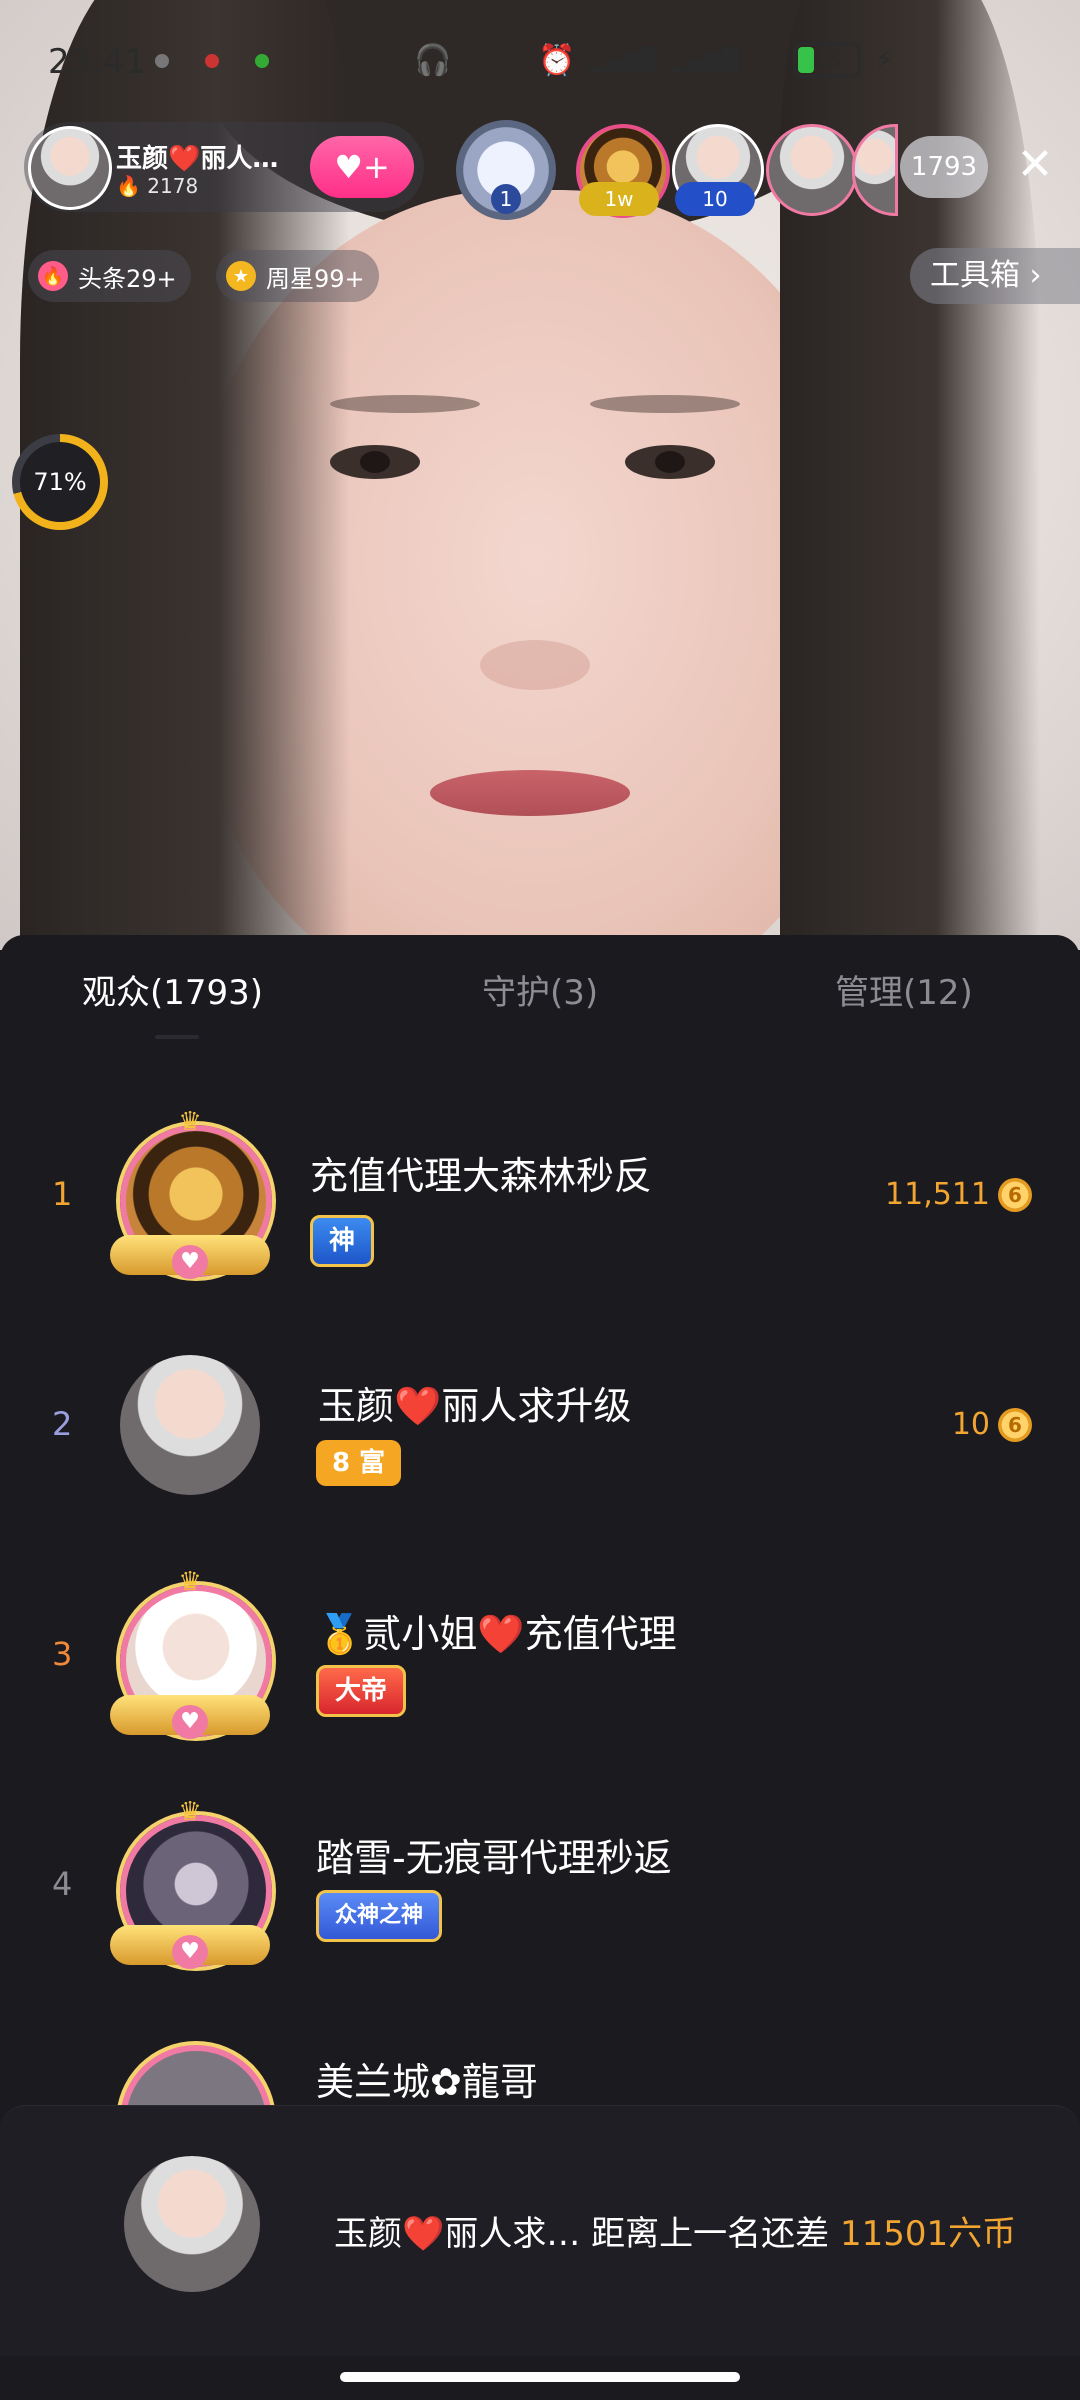  Describe the element at coordinates (172, 989) in the screenshot. I see `tab-audience: 观众(1793)` at that location.